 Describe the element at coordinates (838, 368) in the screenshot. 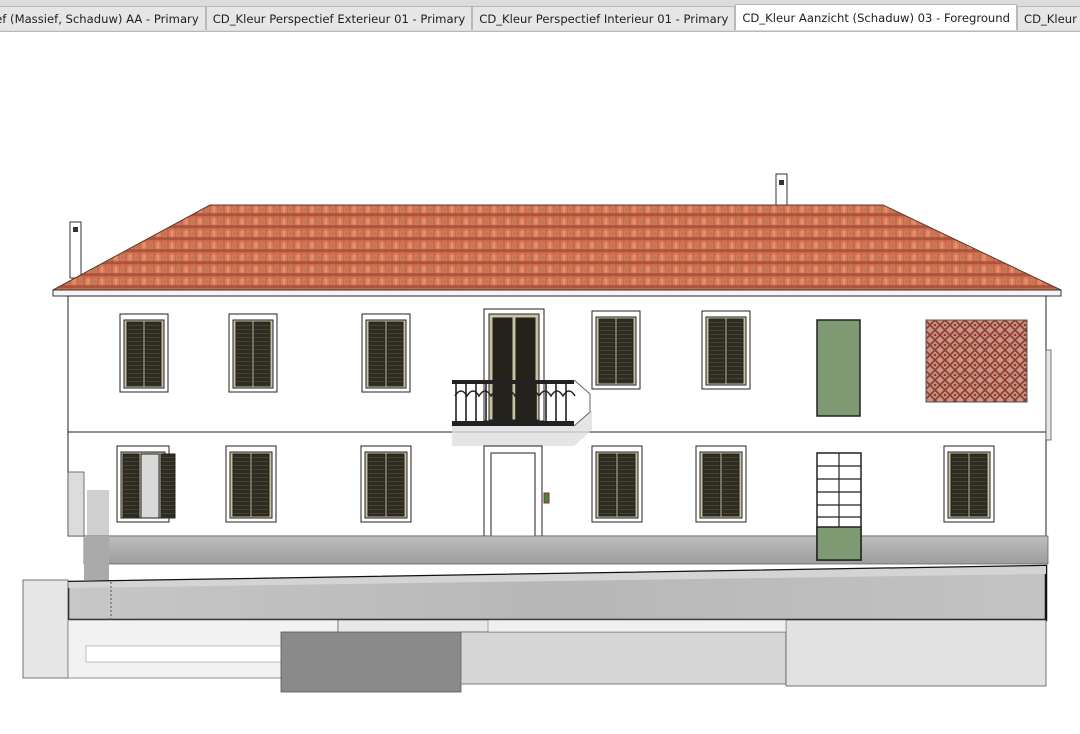

I see `green-panel-upper` at that location.